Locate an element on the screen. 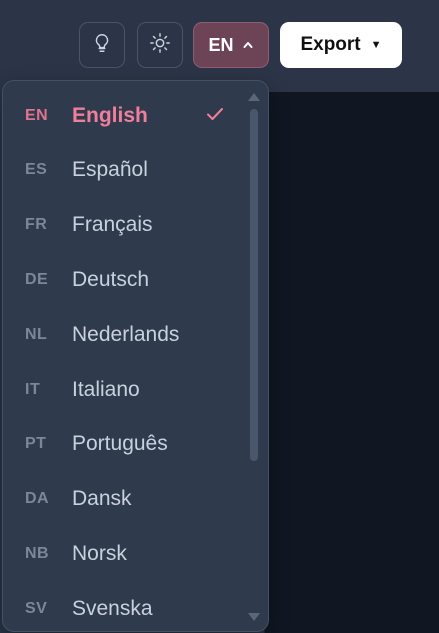 Image resolution: width=439 pixels, height=633 pixels. lightbulb-icon is located at coordinates (102, 45).